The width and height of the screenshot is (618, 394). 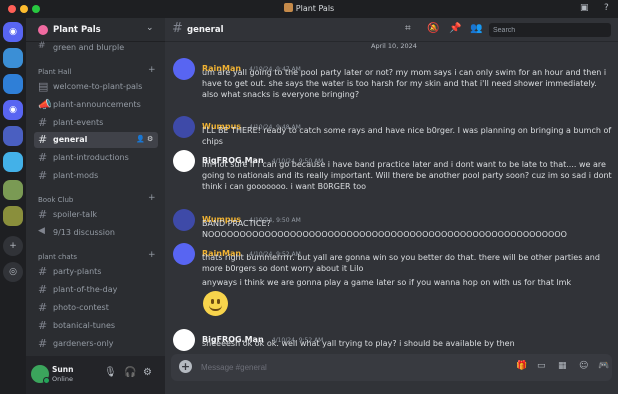 What do you see at coordinates (288, 7) in the screenshot?
I see `app-icon` at bounding box center [288, 7].